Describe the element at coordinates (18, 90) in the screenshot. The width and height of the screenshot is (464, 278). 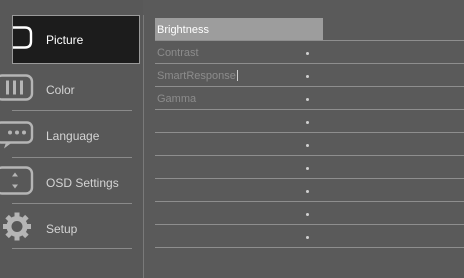
I see `color-icon` at that location.